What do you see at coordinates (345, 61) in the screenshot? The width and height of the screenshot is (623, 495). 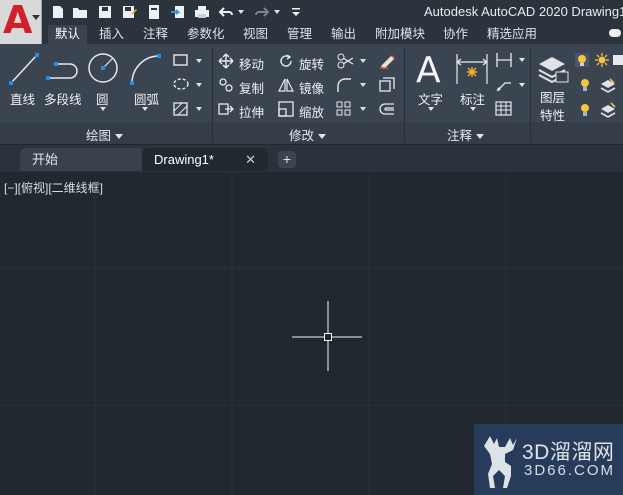 I see `trim-icon` at bounding box center [345, 61].